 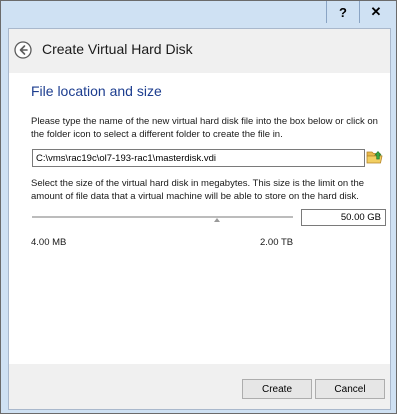 What do you see at coordinates (277, 242) in the screenshot?
I see `max-size-label: 2.00 TB` at bounding box center [277, 242].